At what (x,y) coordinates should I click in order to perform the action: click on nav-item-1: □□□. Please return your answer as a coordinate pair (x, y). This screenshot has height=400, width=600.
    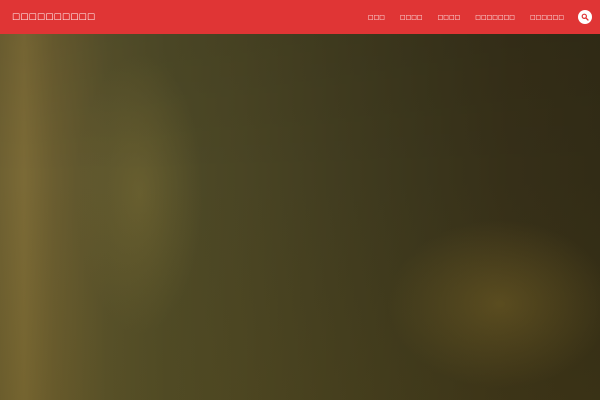
    Looking at the image, I should click on (376, 17).